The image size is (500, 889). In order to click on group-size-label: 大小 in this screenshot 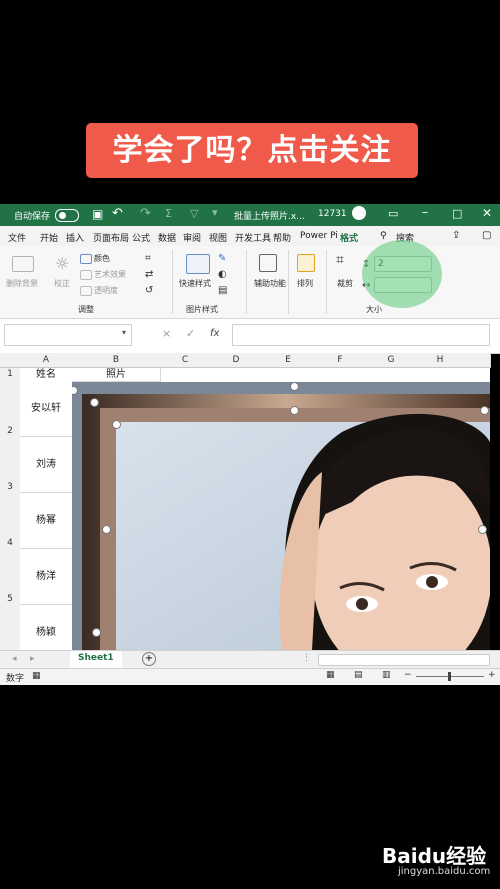, I will do `click(374, 309)`.